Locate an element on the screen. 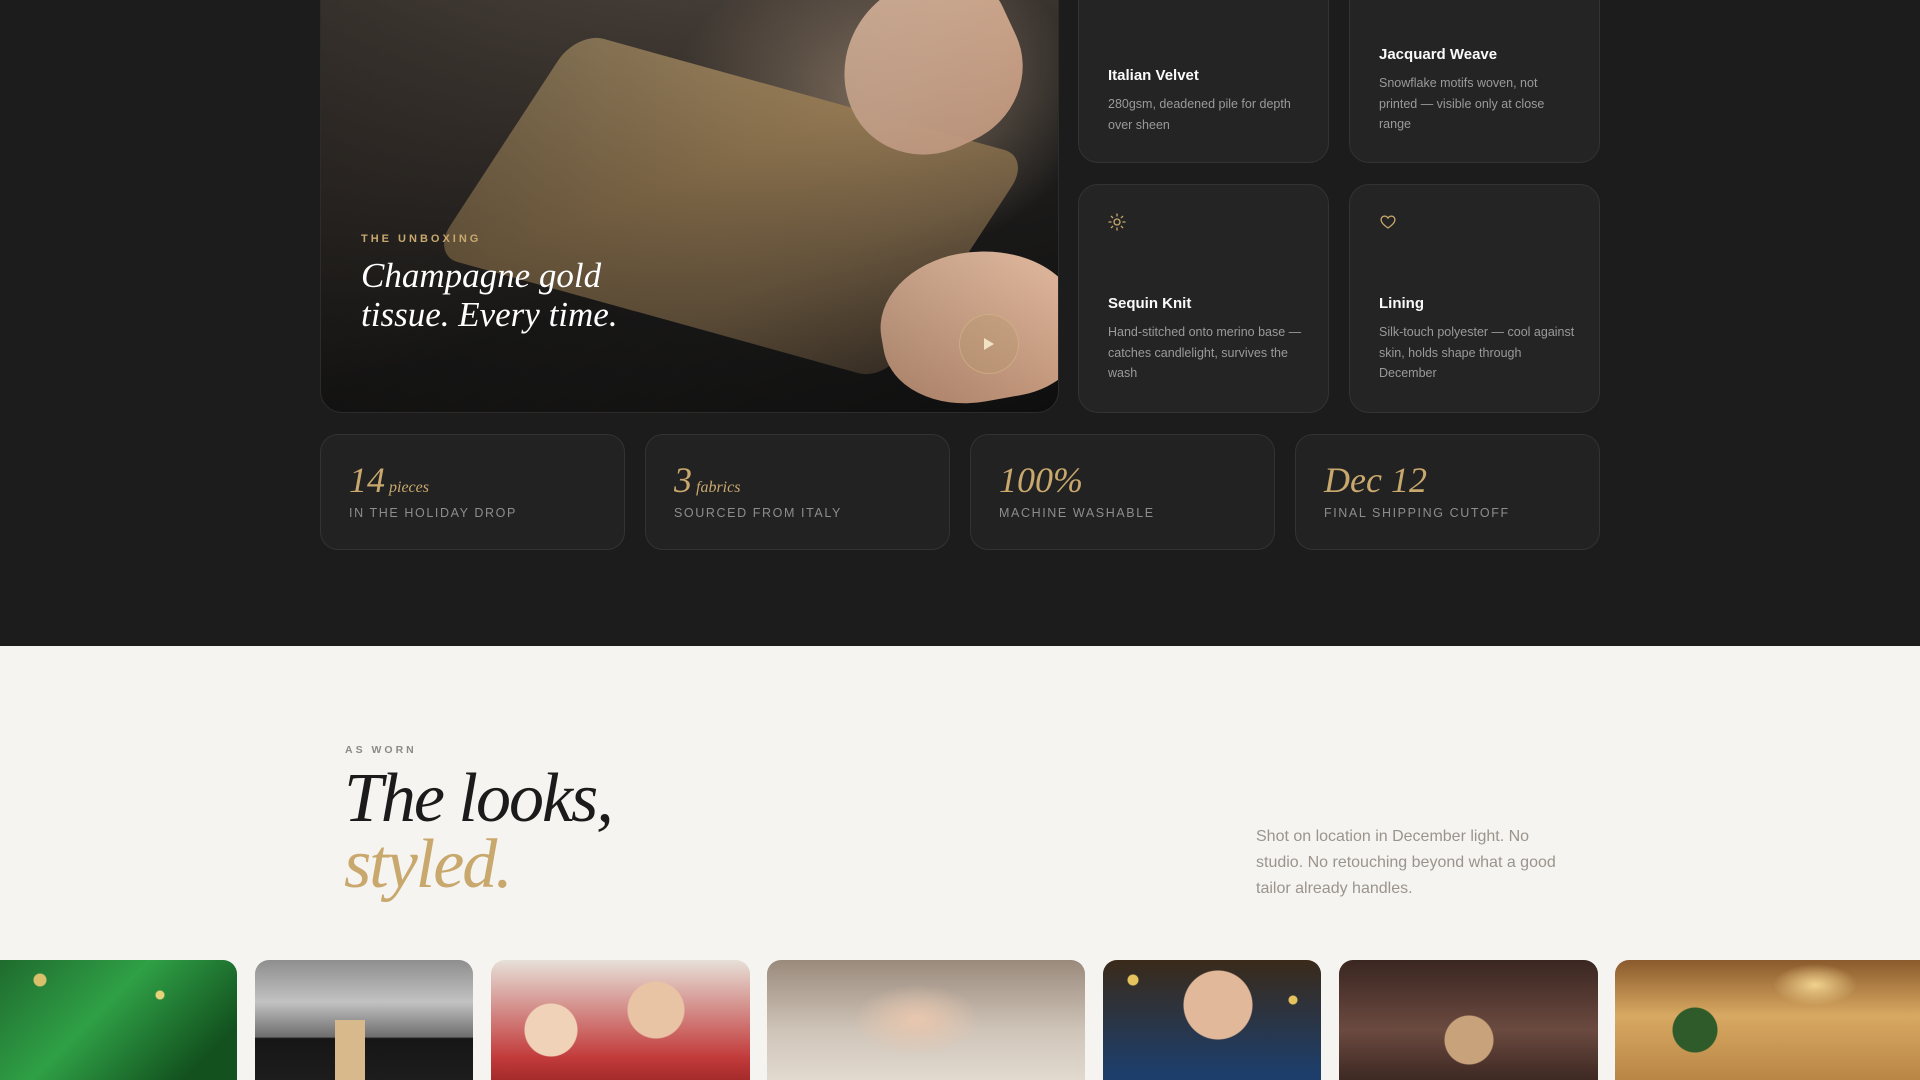 The width and height of the screenshot is (1920, 1080). stat-value: 14 pieces is located at coordinates (389, 480).